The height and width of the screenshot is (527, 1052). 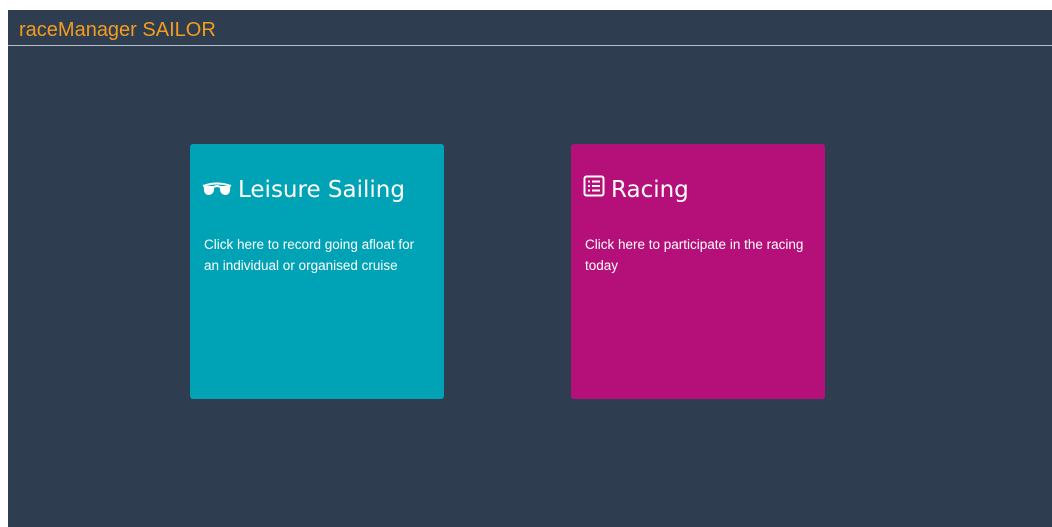 I want to click on racing-title: Racing, so click(x=650, y=190).